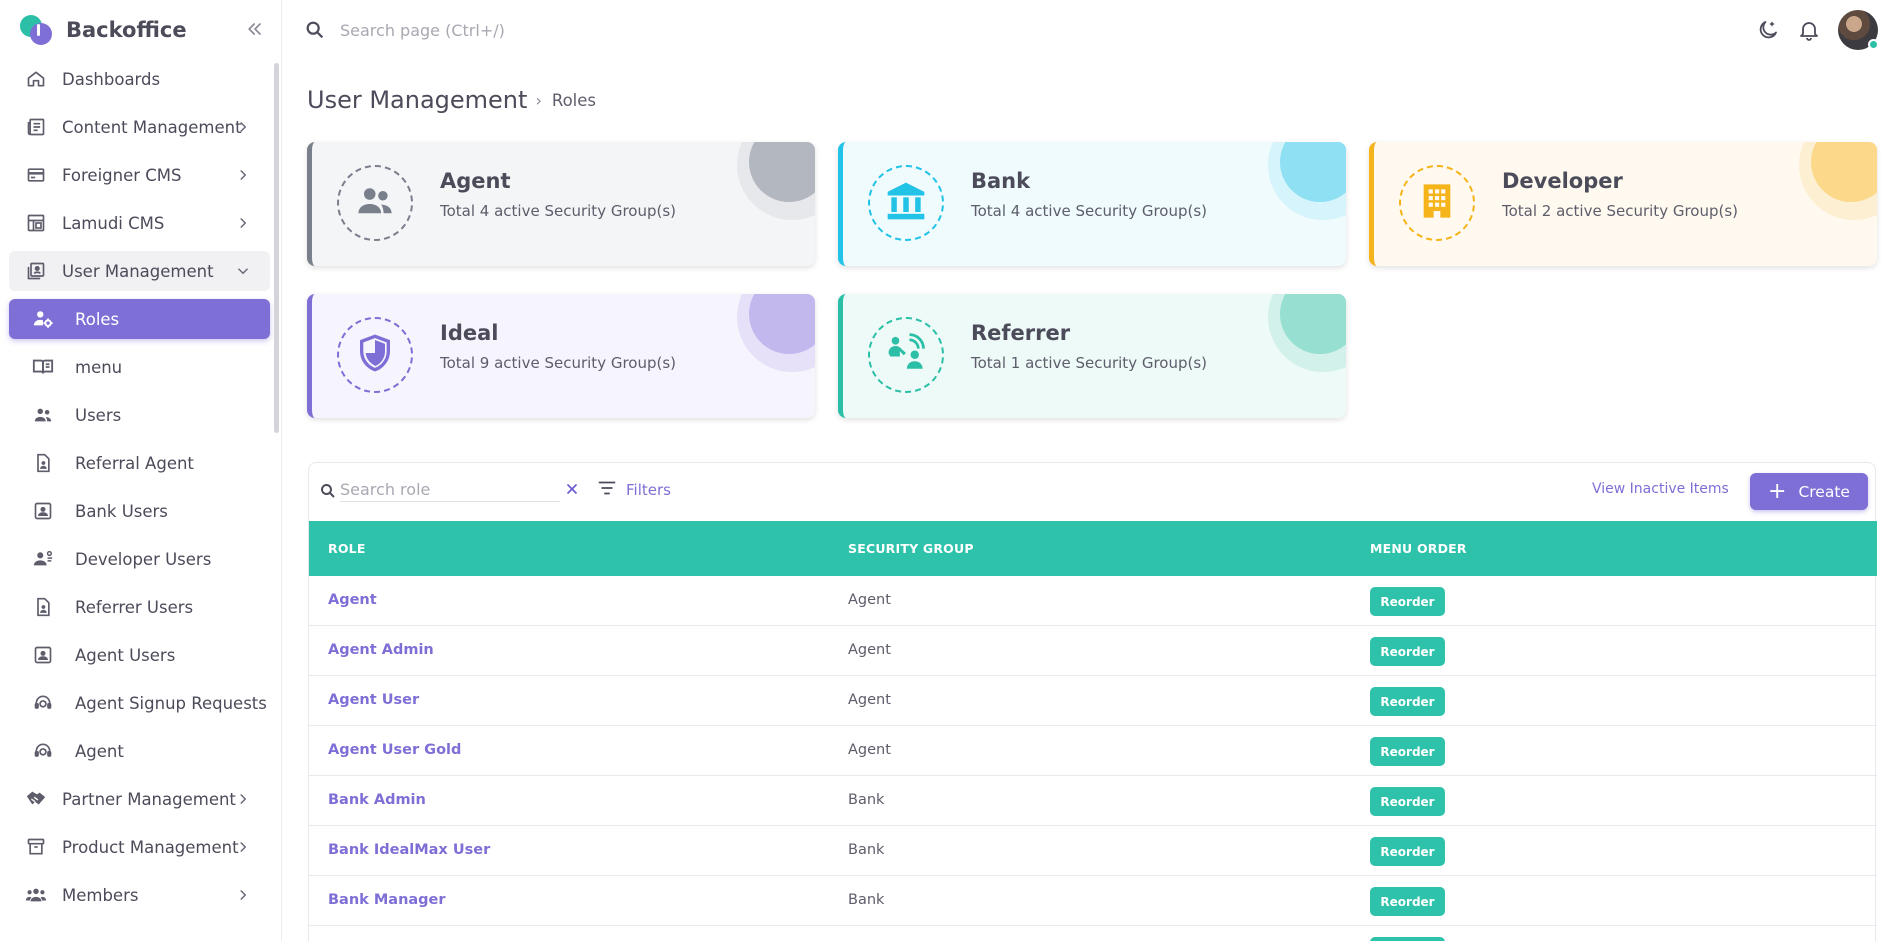 The image size is (1895, 941). What do you see at coordinates (111, 79) in the screenshot?
I see `sidebar-item-label: Dashboards` at bounding box center [111, 79].